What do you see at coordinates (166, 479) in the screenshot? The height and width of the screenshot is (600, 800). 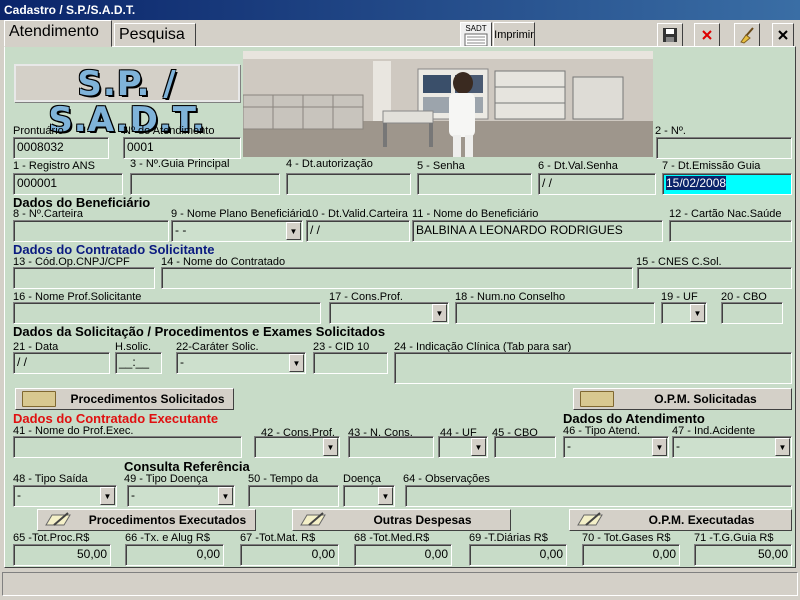 I see `f49-label: 49 - Tipo Doença` at bounding box center [166, 479].